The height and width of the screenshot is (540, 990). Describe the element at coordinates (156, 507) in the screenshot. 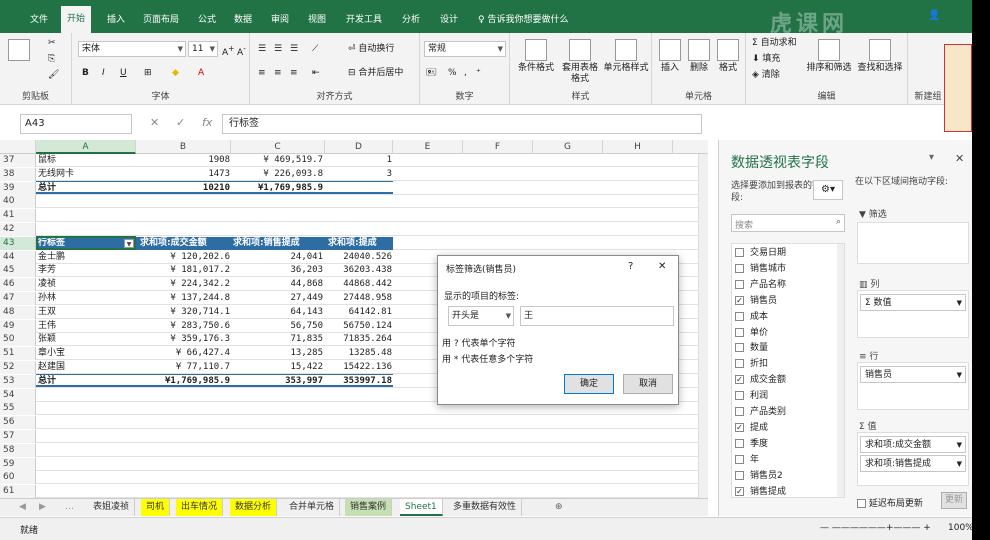

I see `sheet-tab: 司机` at that location.